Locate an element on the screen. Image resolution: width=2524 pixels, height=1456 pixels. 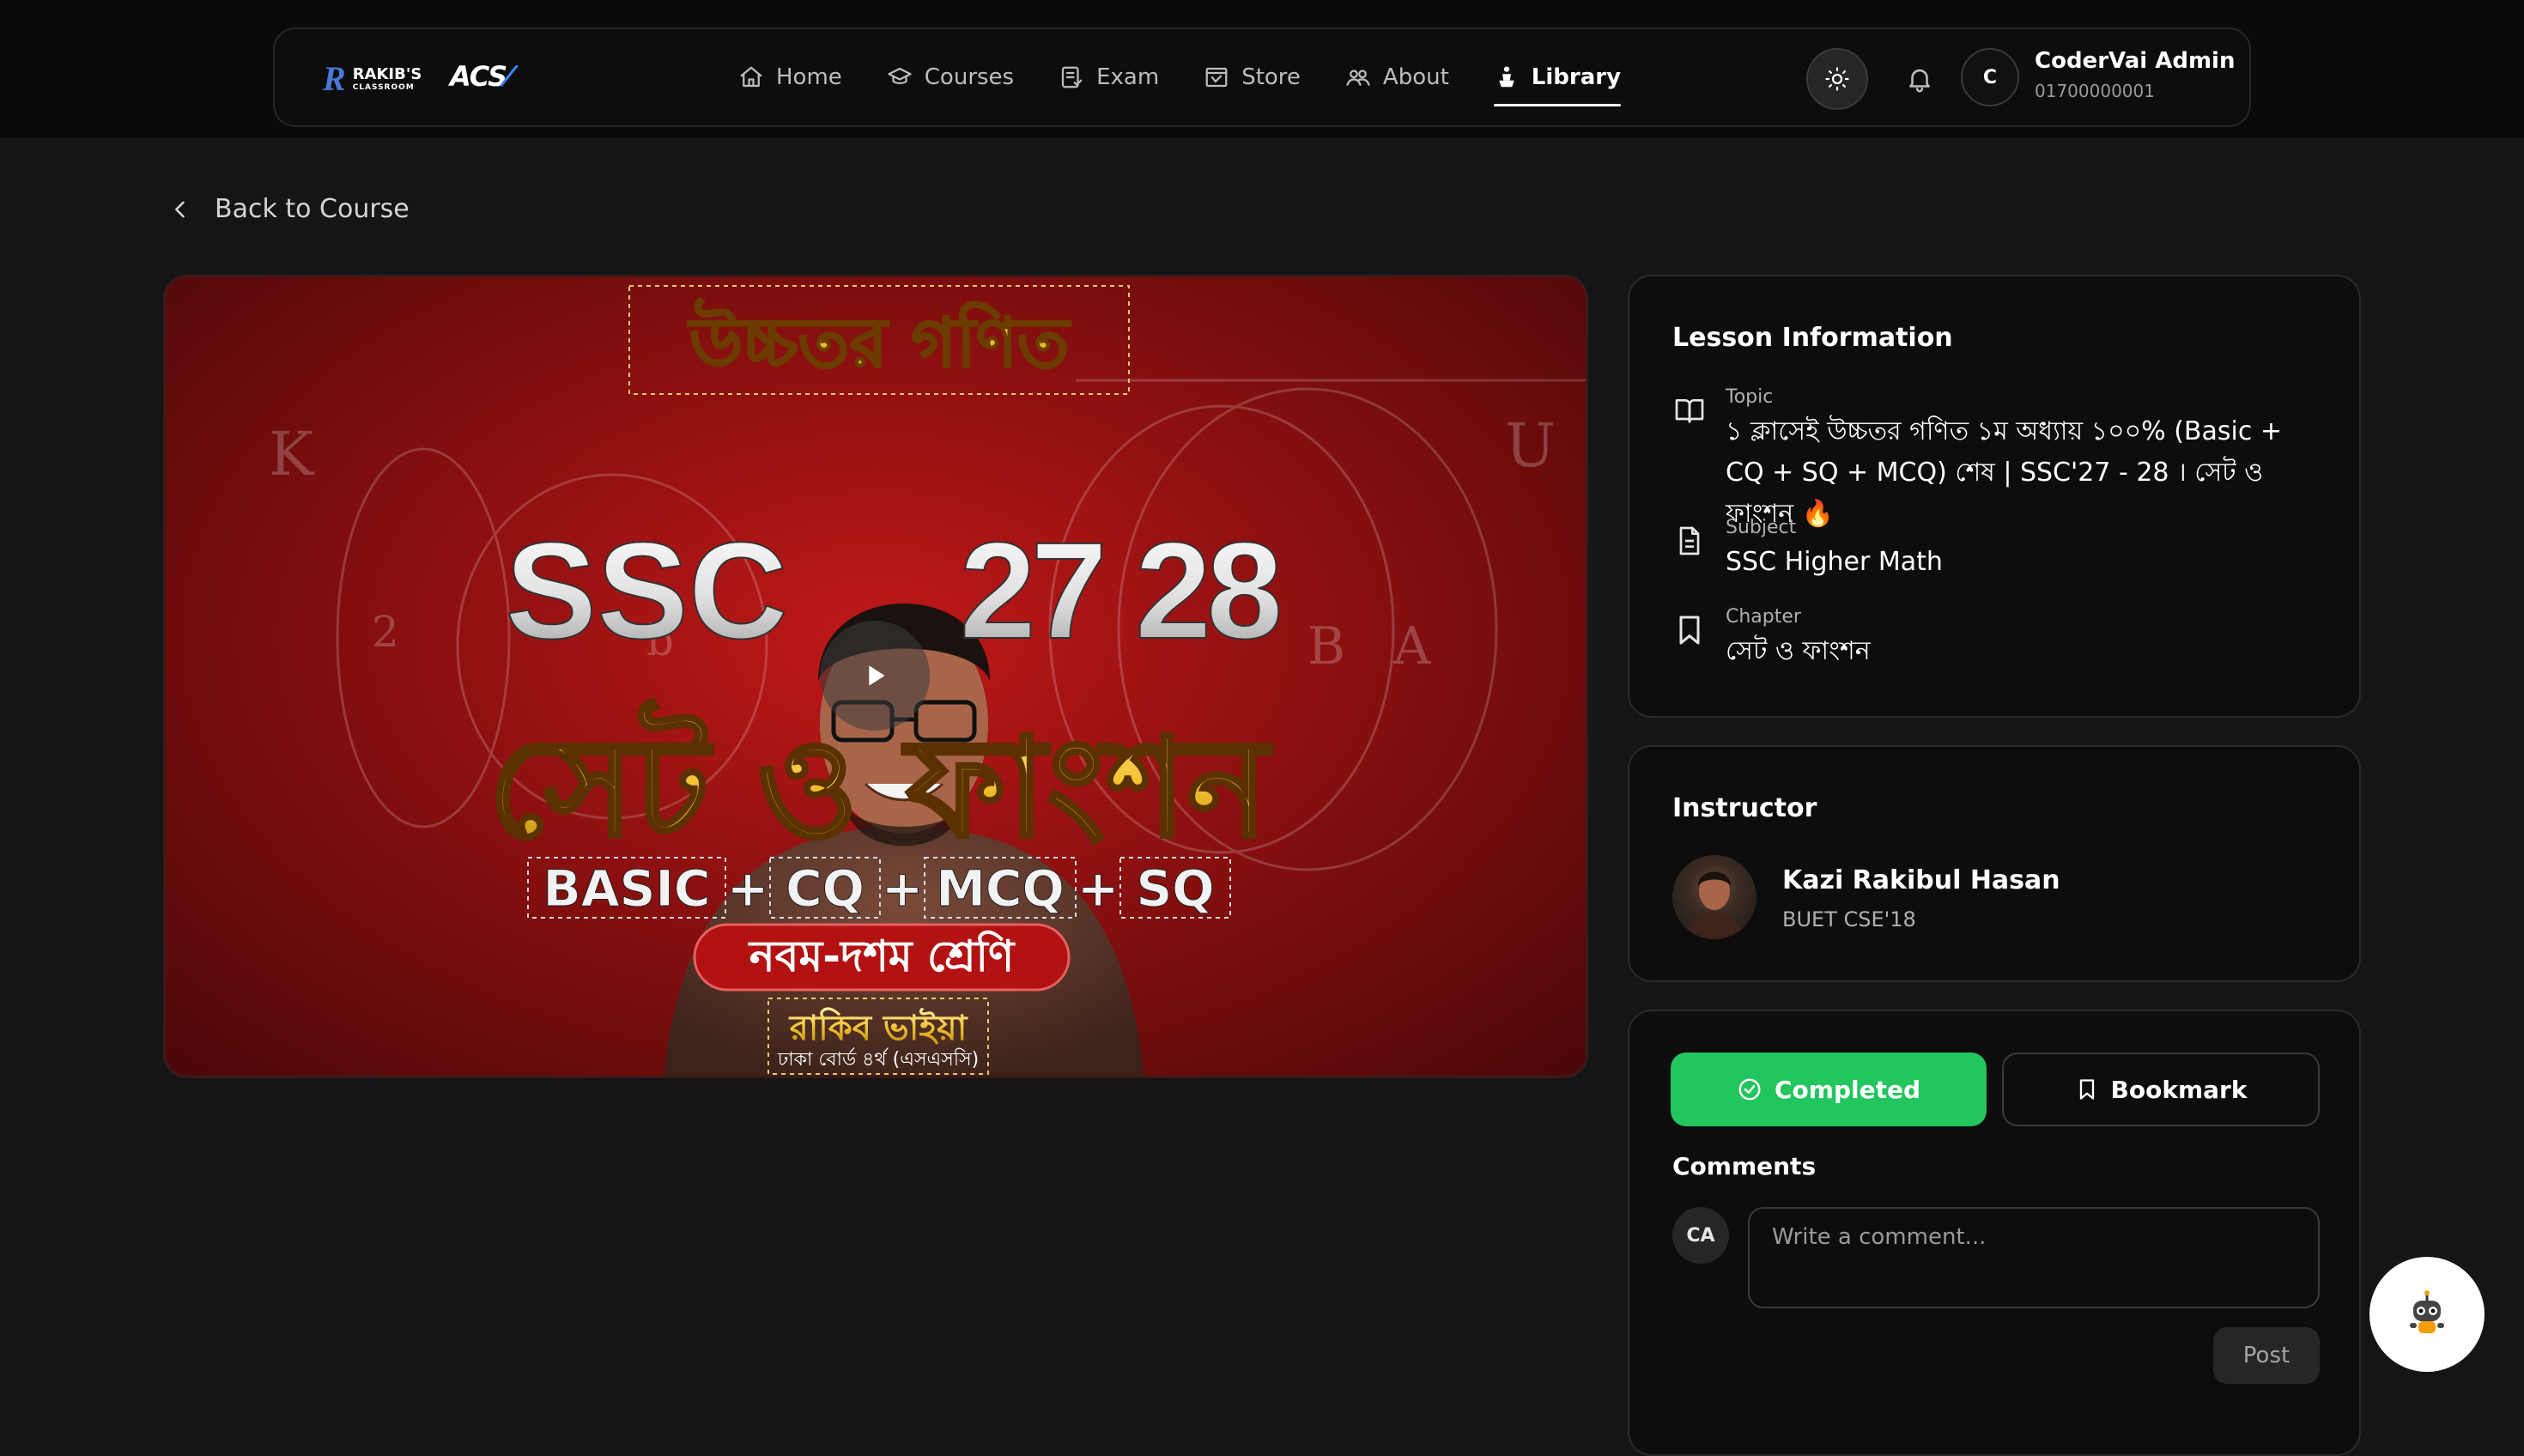
chapter-label: Chapter is located at coordinates (1764, 617).